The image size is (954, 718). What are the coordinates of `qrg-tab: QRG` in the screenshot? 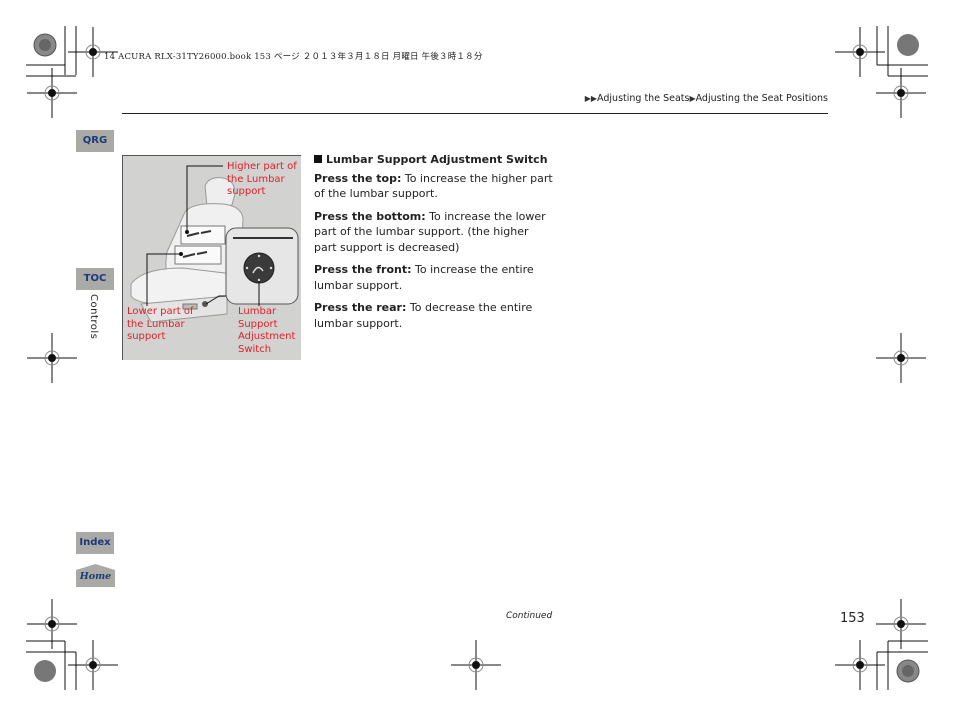 It's located at (95, 141).